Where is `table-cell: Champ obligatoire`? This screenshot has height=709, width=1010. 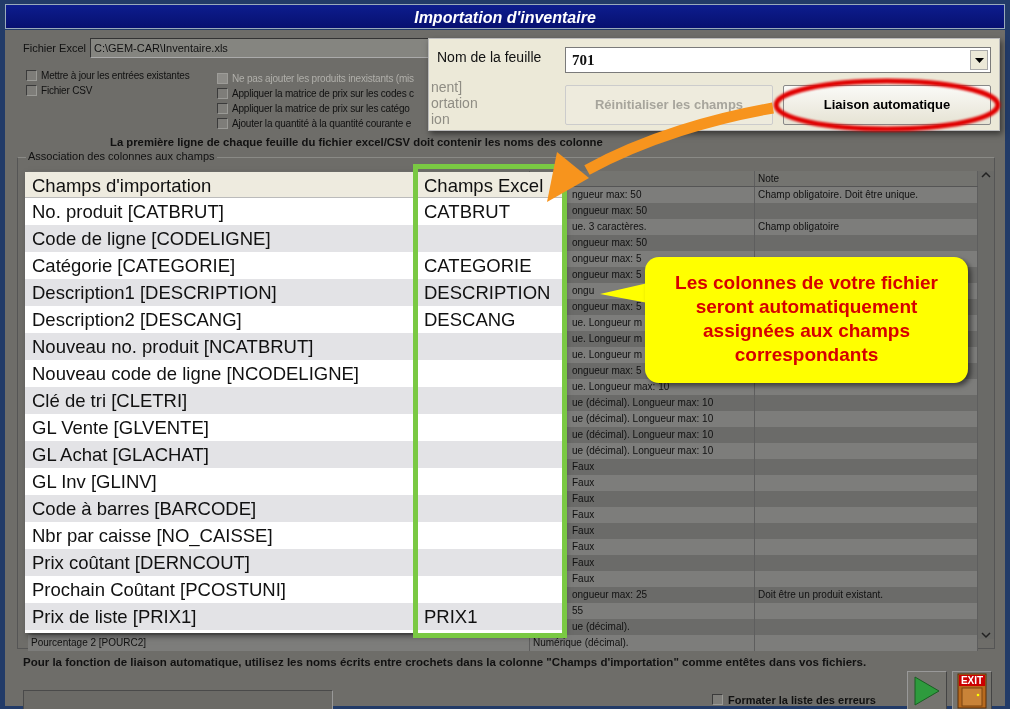 table-cell: Champ obligatoire is located at coordinates (799, 226).